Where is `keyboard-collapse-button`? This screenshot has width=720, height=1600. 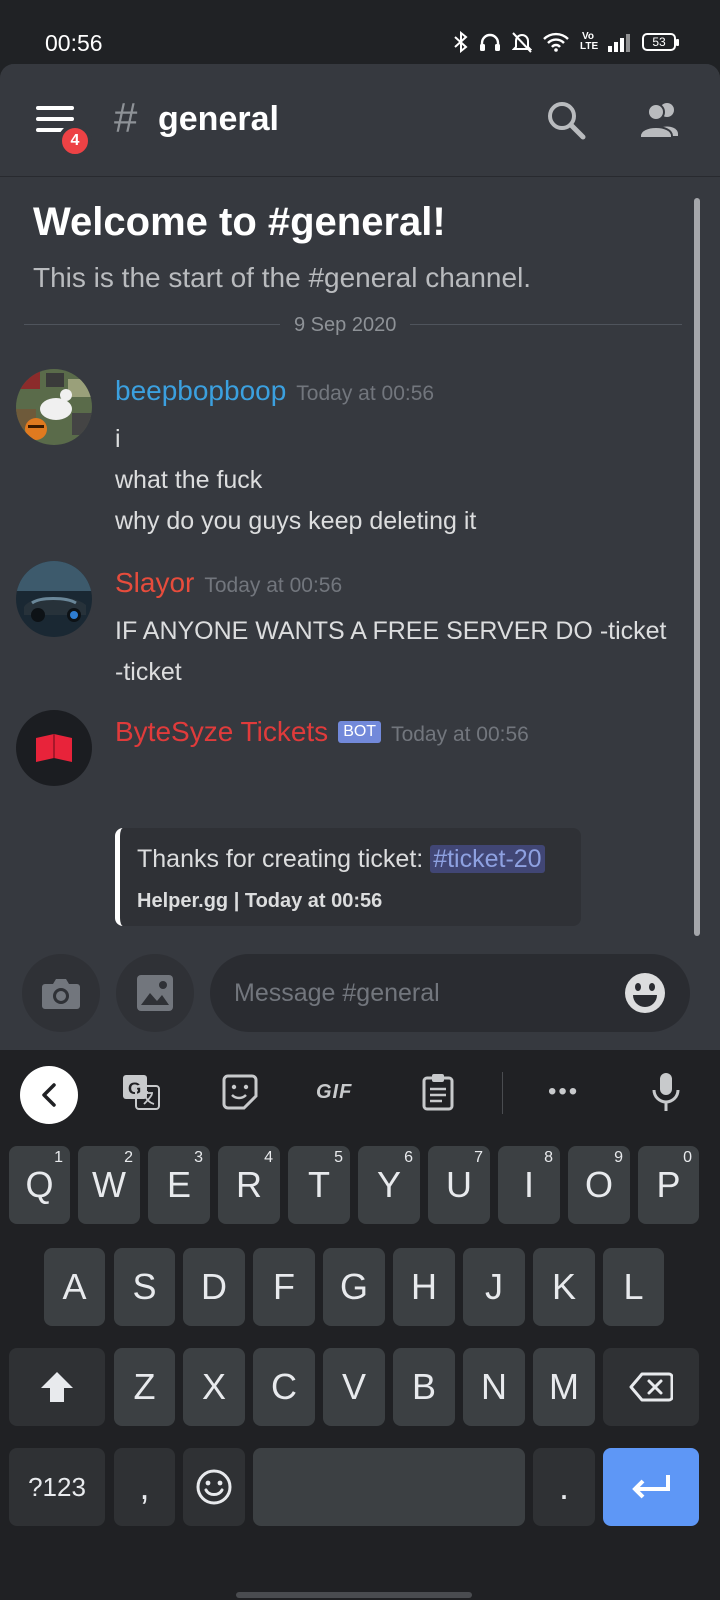
keyboard-collapse-button is located at coordinates (49, 1095).